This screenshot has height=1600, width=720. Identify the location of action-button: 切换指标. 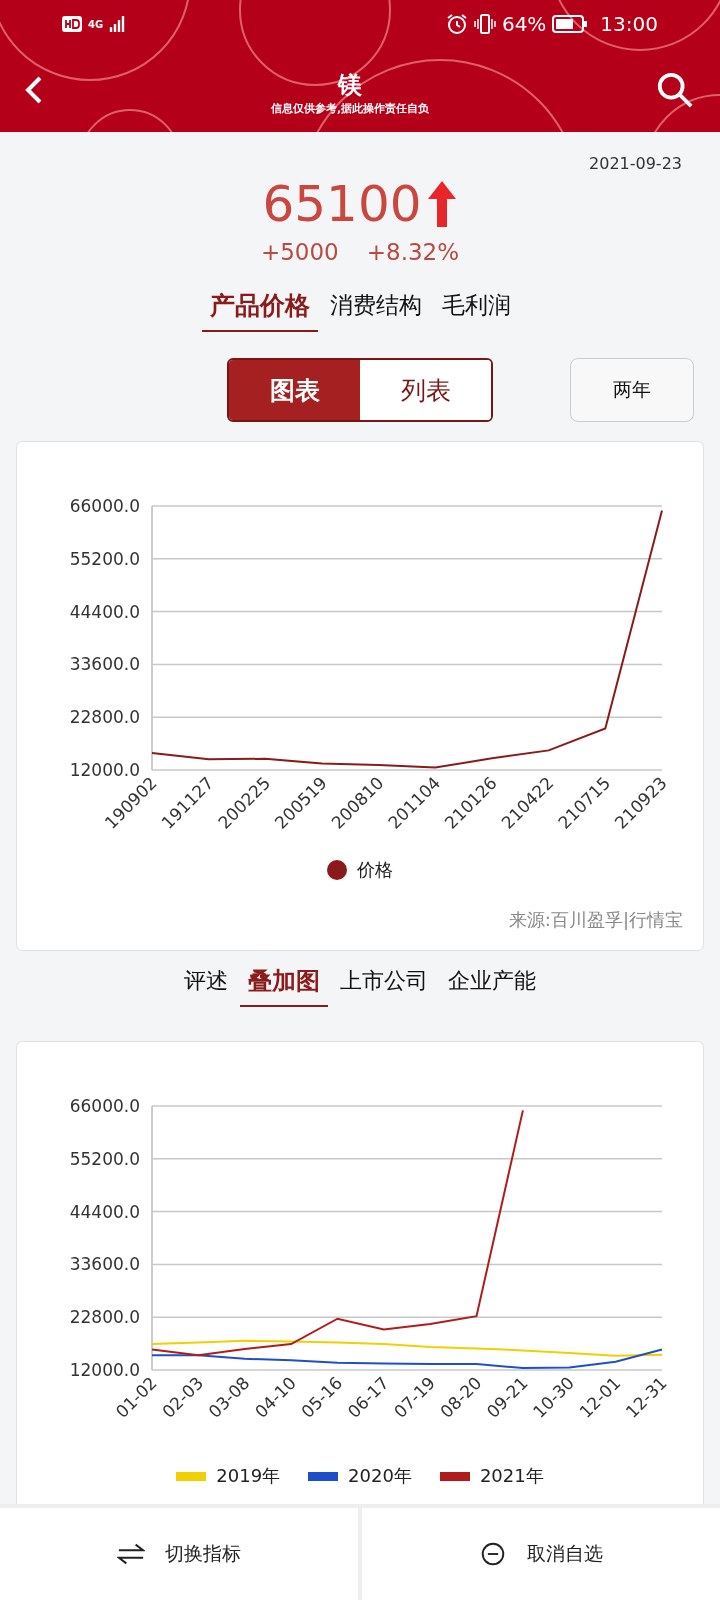
(179, 1554).